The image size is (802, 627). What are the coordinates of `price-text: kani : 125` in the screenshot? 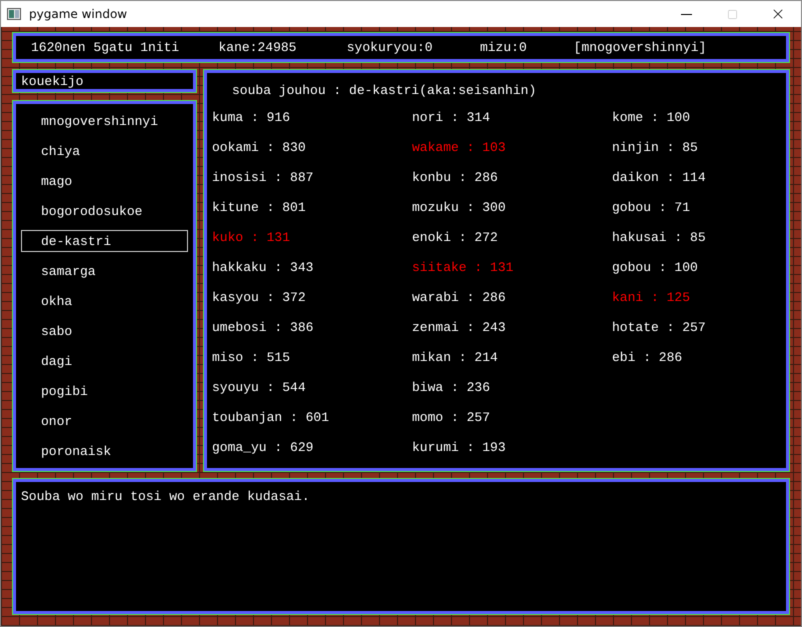 It's located at (652, 297).